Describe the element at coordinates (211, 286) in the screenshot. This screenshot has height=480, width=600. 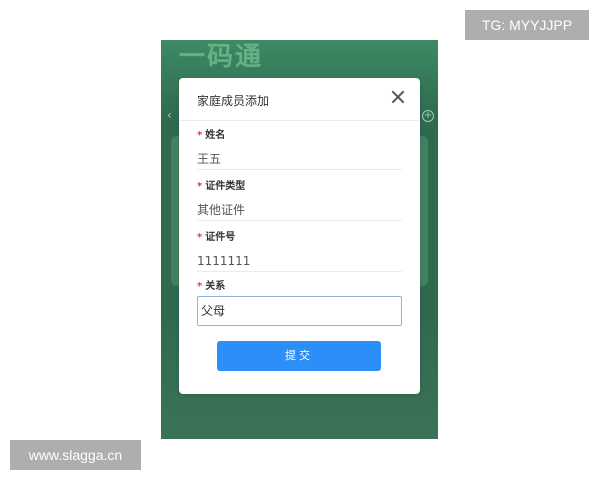
I see `relationship-label: * 关系` at that location.